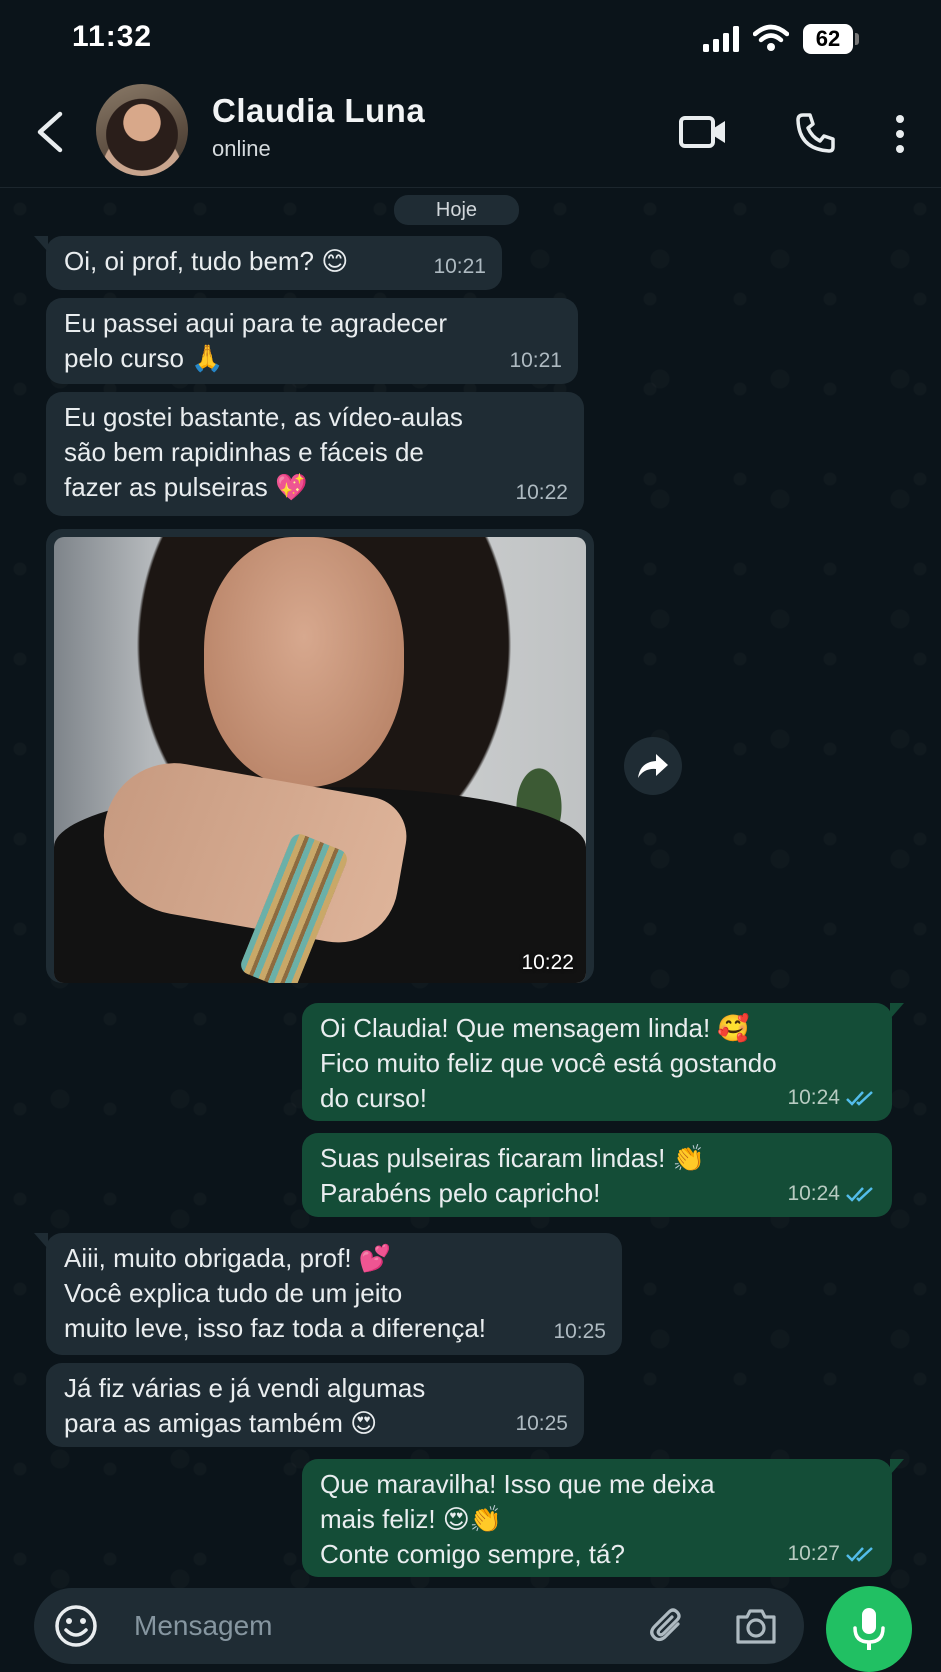  What do you see at coordinates (304, 662) in the screenshot?
I see `photo-face` at bounding box center [304, 662].